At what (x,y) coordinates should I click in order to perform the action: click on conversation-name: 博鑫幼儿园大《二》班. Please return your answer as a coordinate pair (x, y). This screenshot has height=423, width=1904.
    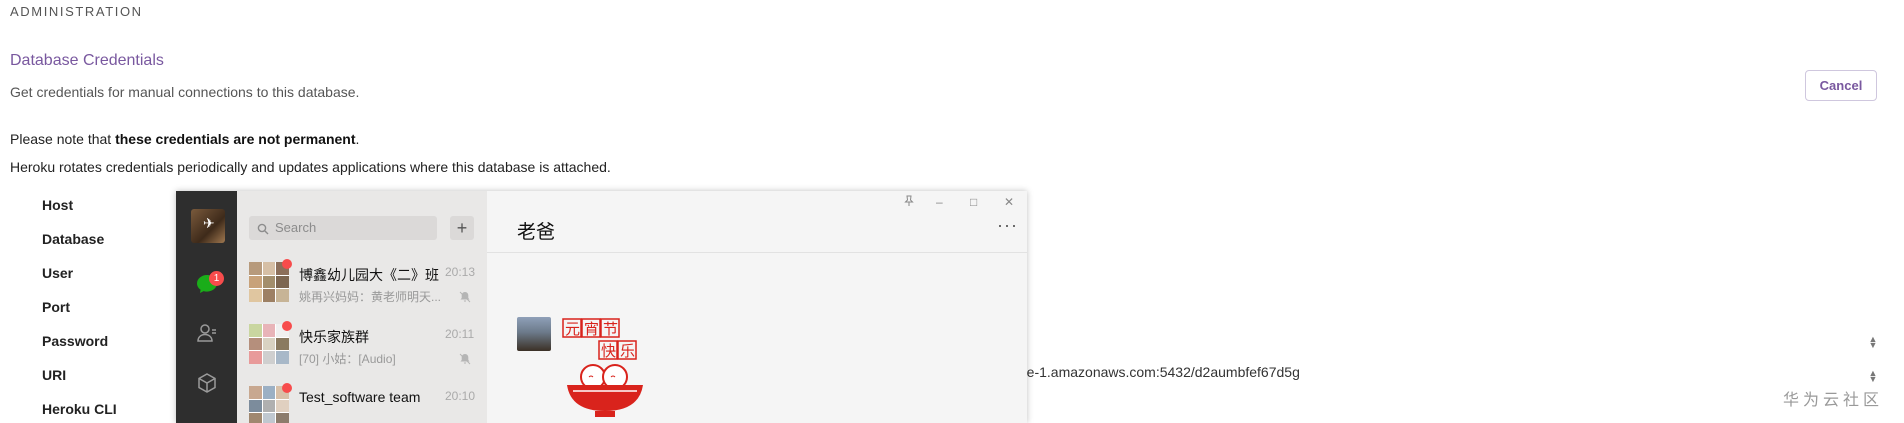
    Looking at the image, I should click on (369, 275).